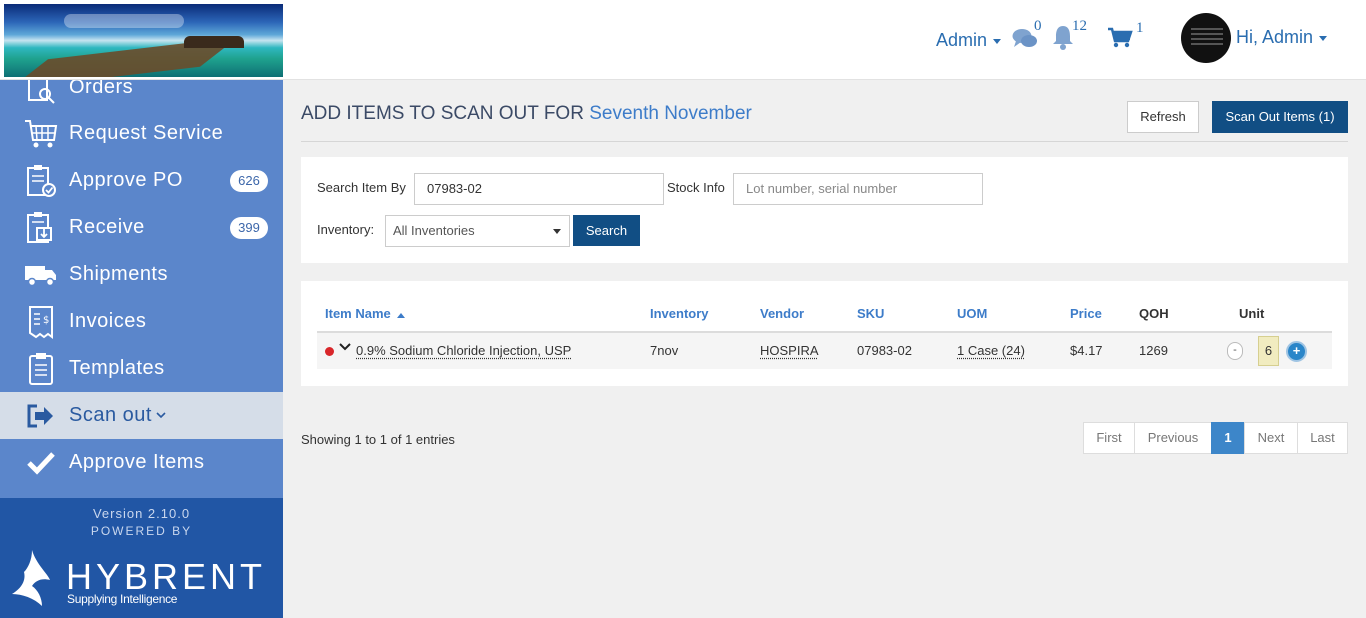 Image resolution: width=1366 pixels, height=618 pixels. What do you see at coordinates (870, 313) in the screenshot?
I see `column-header-sku: SKU` at bounding box center [870, 313].